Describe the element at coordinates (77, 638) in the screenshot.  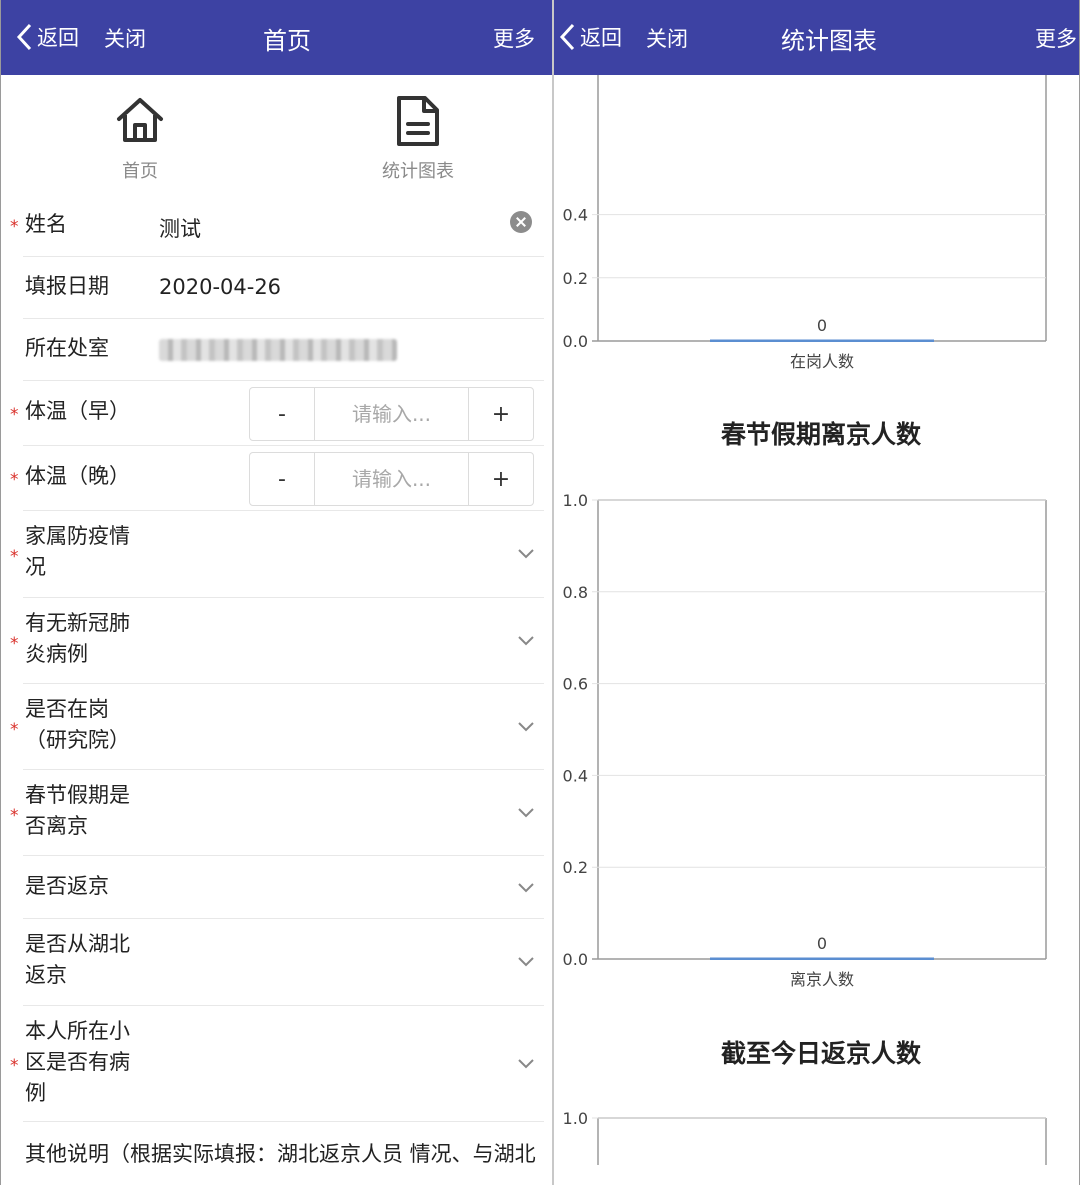
I see `covid-case-label: 有无新冠肺 炎病例` at that location.